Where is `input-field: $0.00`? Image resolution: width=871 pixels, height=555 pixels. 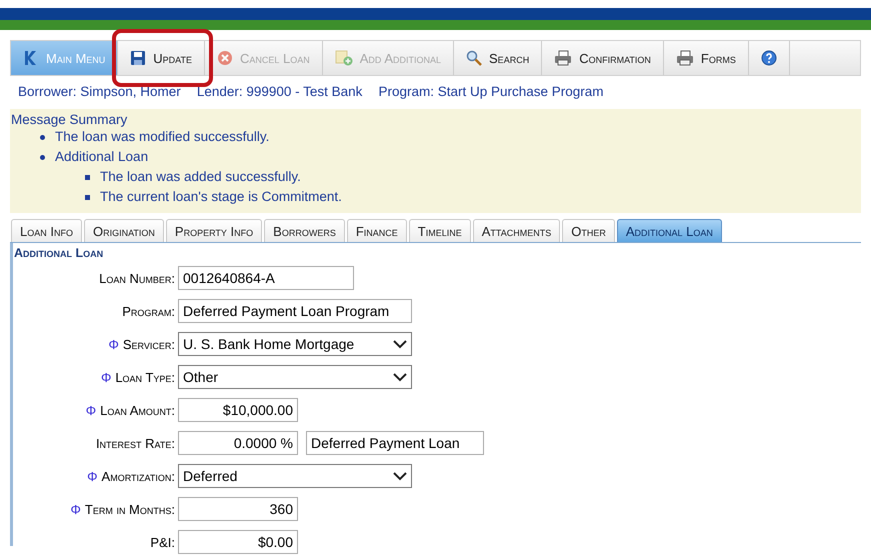 input-field: $0.00 is located at coordinates (238, 542).